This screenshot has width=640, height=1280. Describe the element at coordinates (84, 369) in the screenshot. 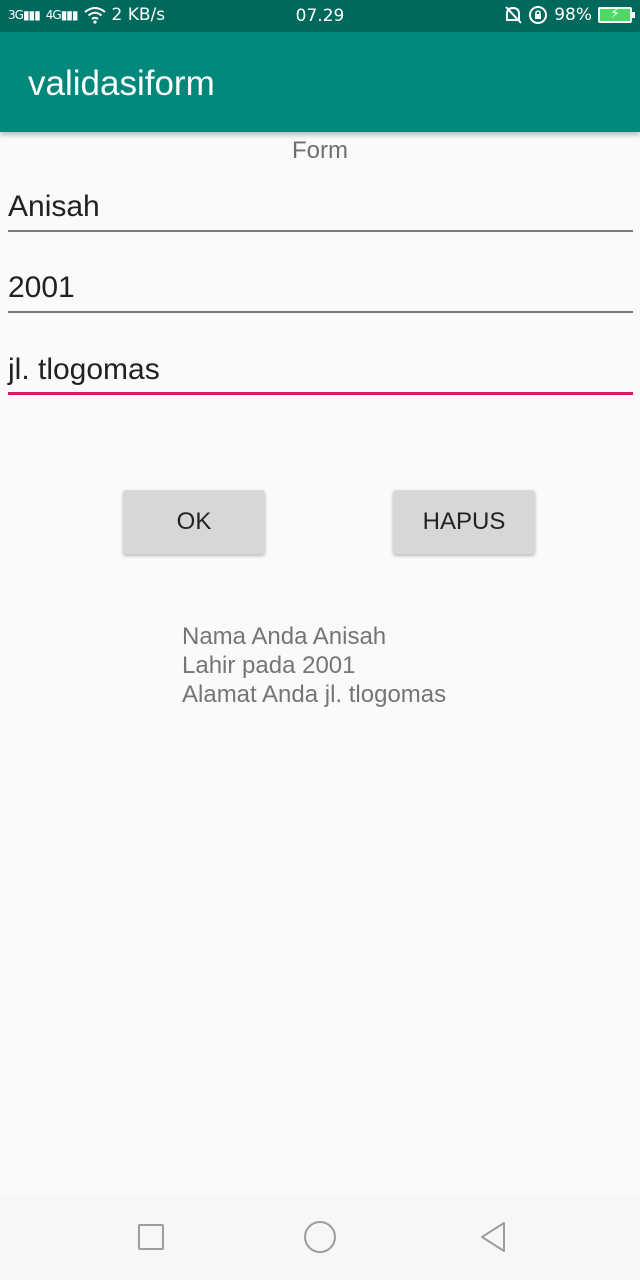

I see `address-field-value: jl. tlogomas` at that location.